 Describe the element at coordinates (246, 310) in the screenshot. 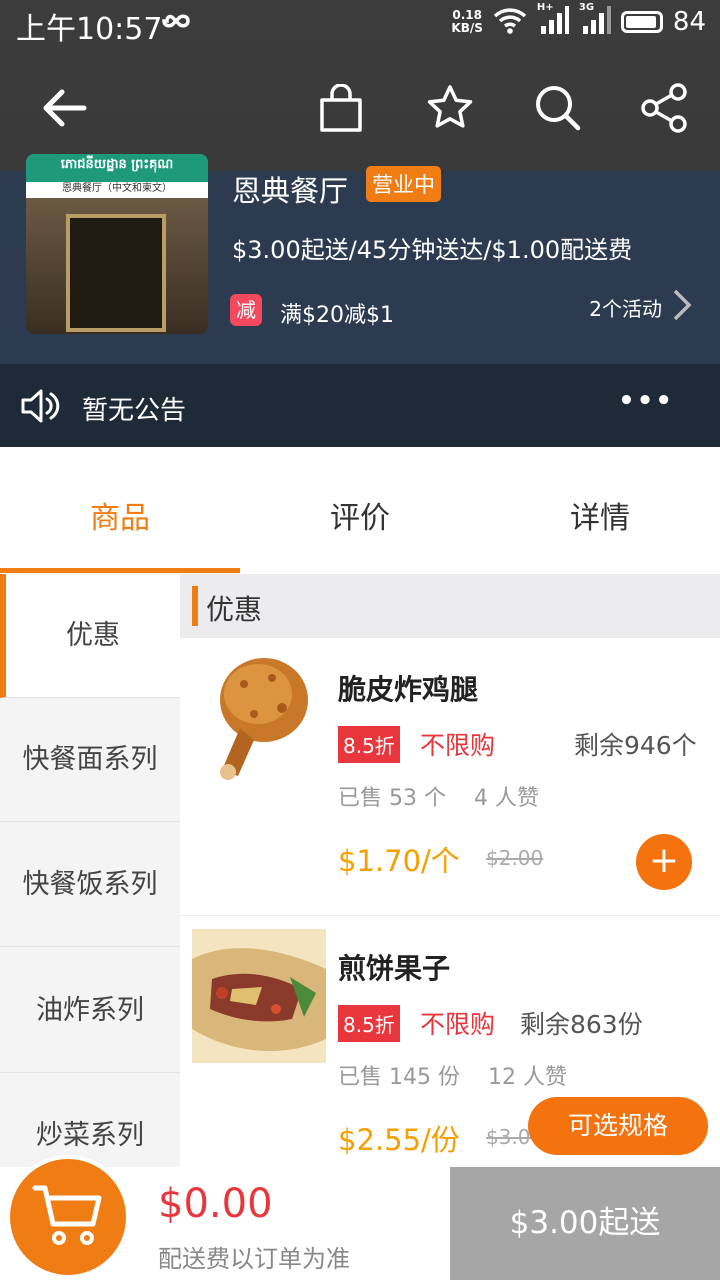

I see `promo-tag: 减` at that location.